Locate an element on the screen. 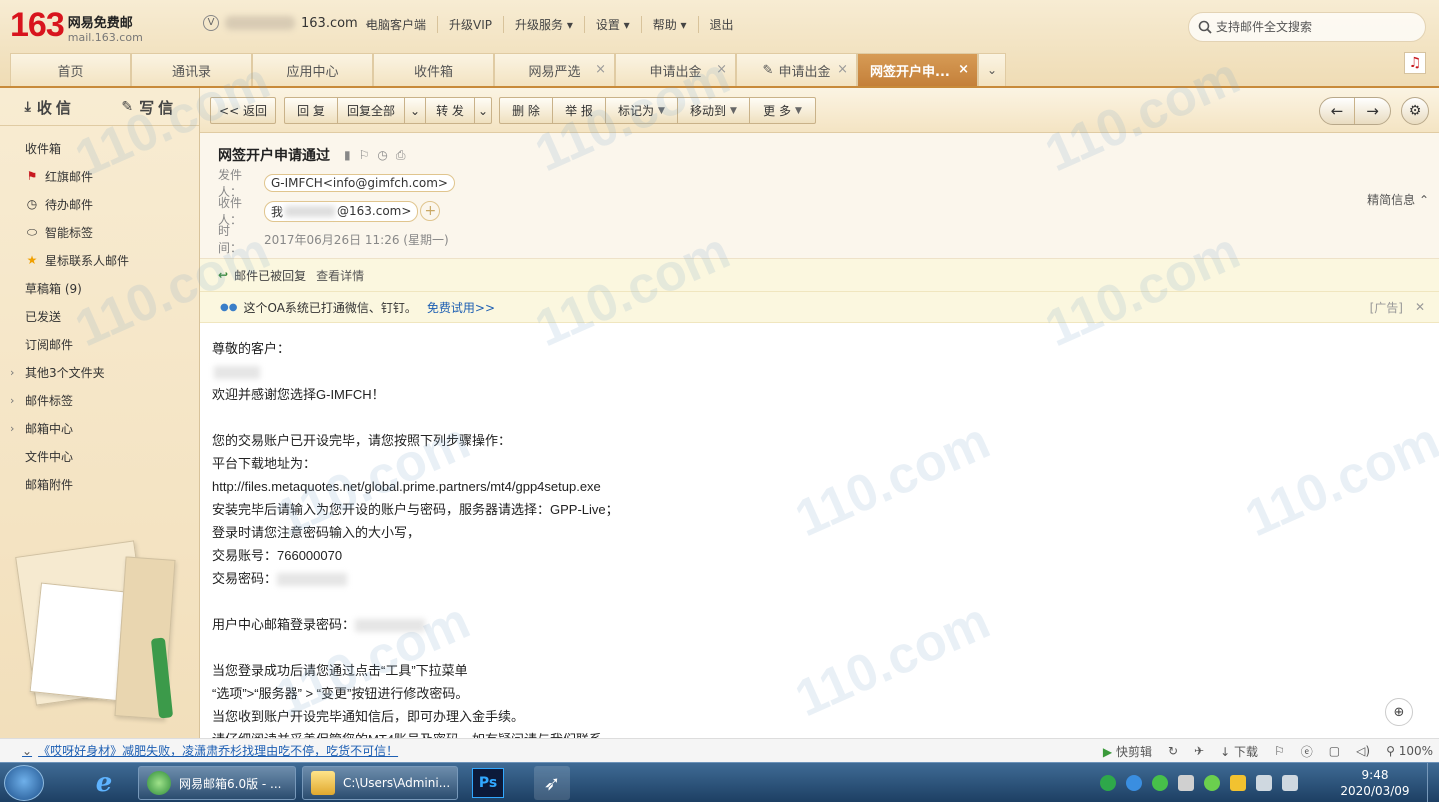  account-selector: V 163.com ⌄ is located at coordinates (287, 23).